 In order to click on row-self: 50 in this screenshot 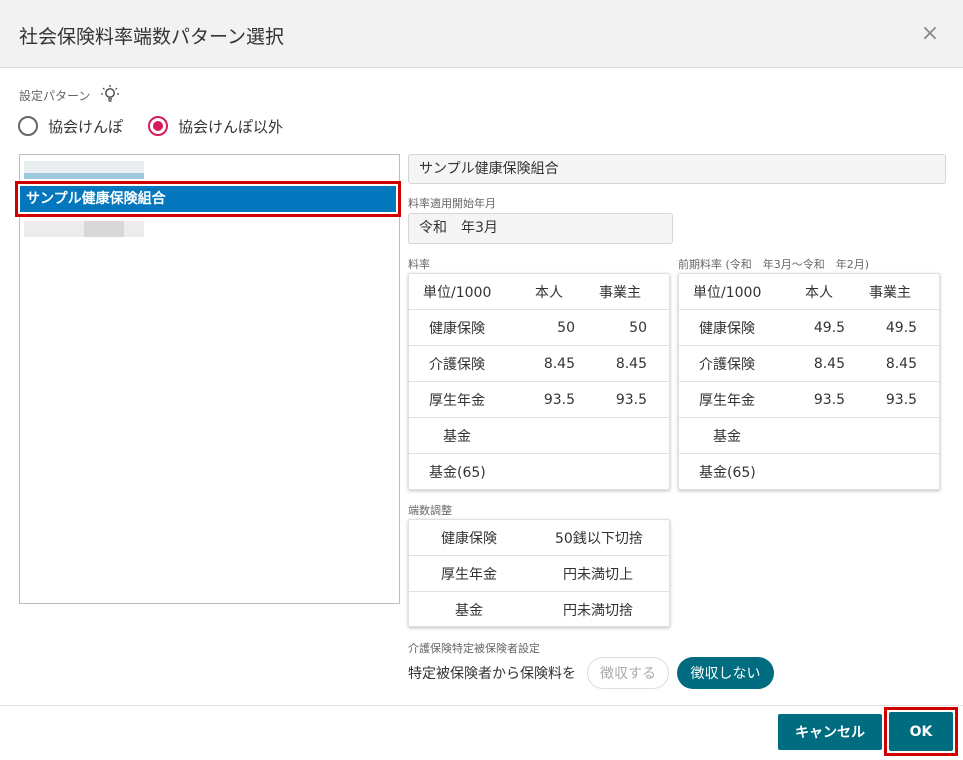, I will do `click(566, 327)`.